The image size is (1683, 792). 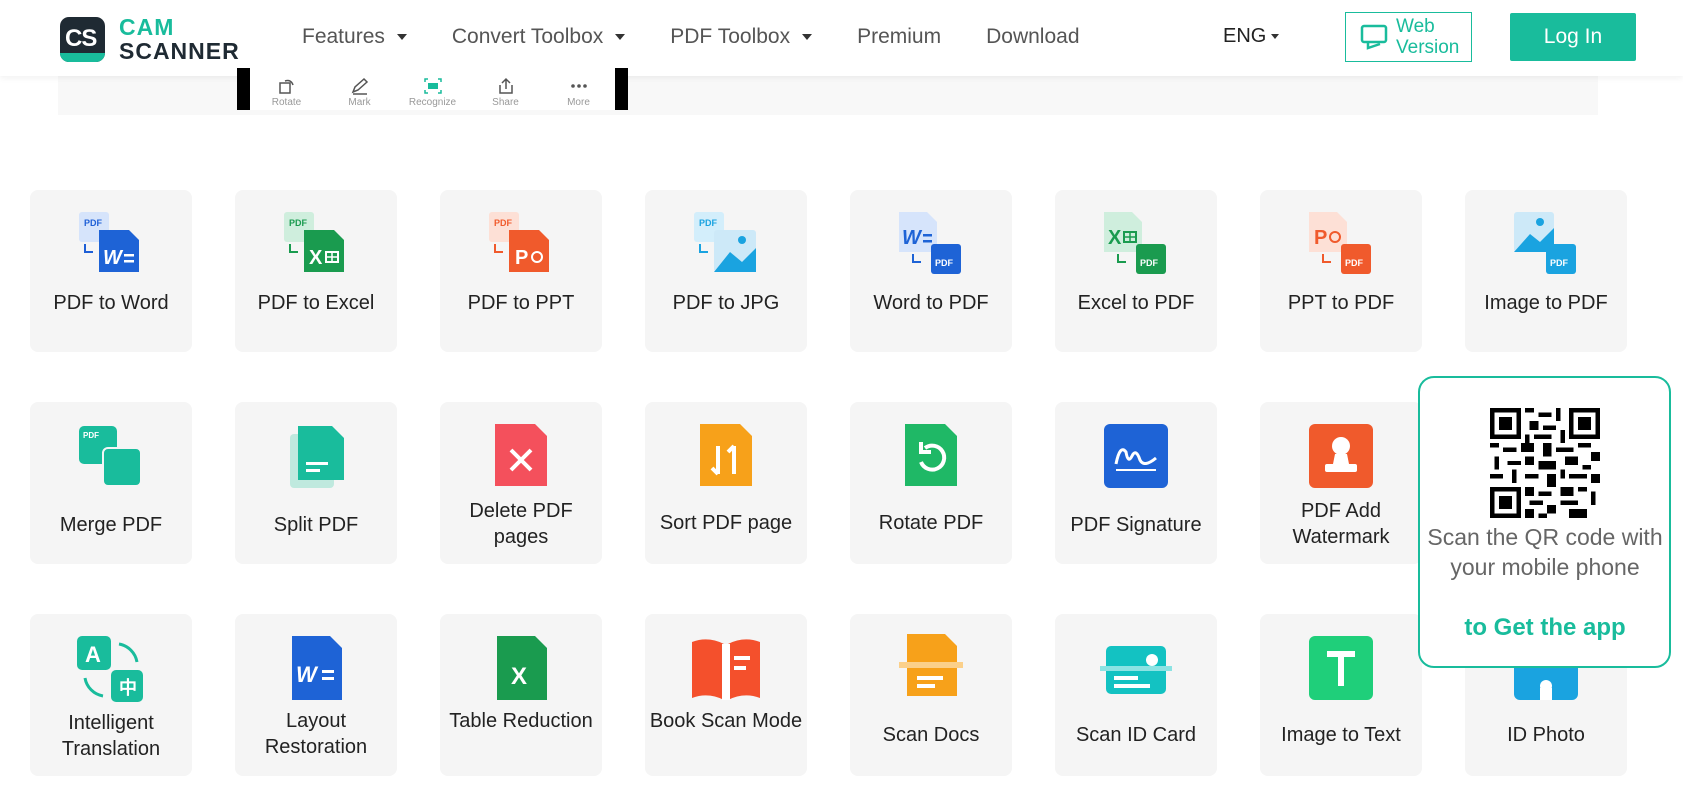 What do you see at coordinates (111, 525) in the screenshot?
I see `tool-label: Merge PDF` at bounding box center [111, 525].